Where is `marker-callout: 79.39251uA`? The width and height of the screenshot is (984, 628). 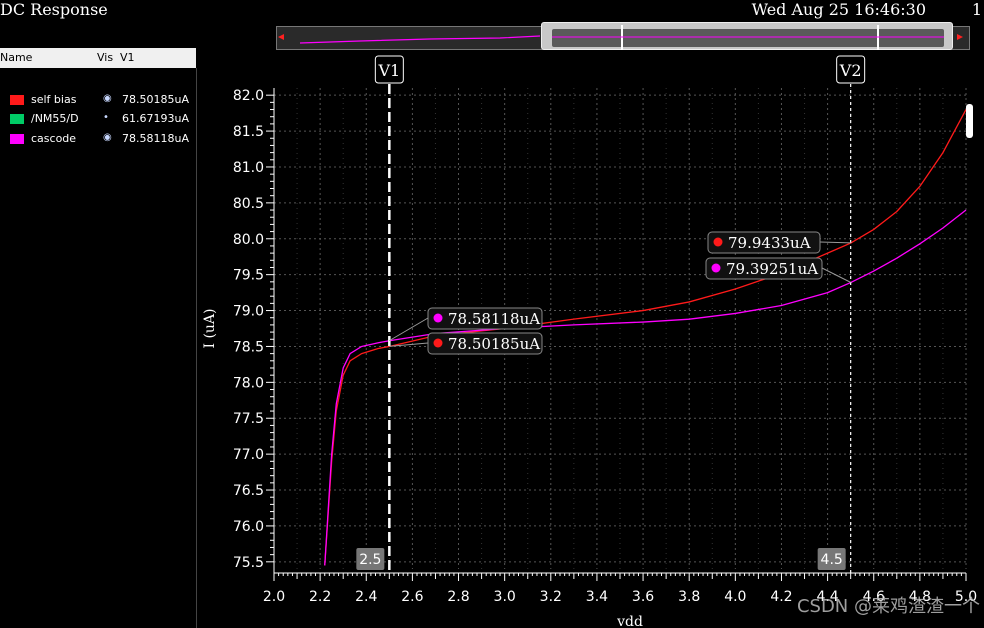 marker-callout: 79.39251uA is located at coordinates (778, 270).